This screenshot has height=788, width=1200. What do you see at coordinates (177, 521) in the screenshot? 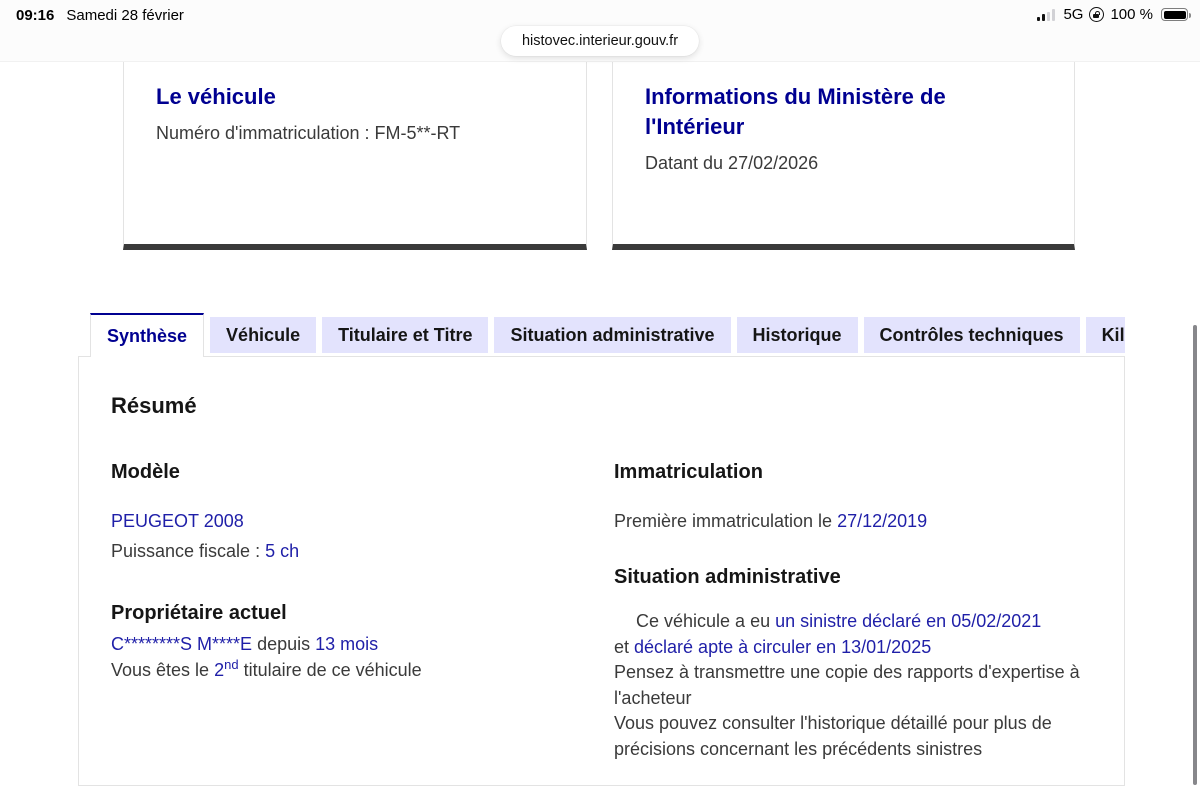
I see `model-name: PEUGEOT 2008` at bounding box center [177, 521].